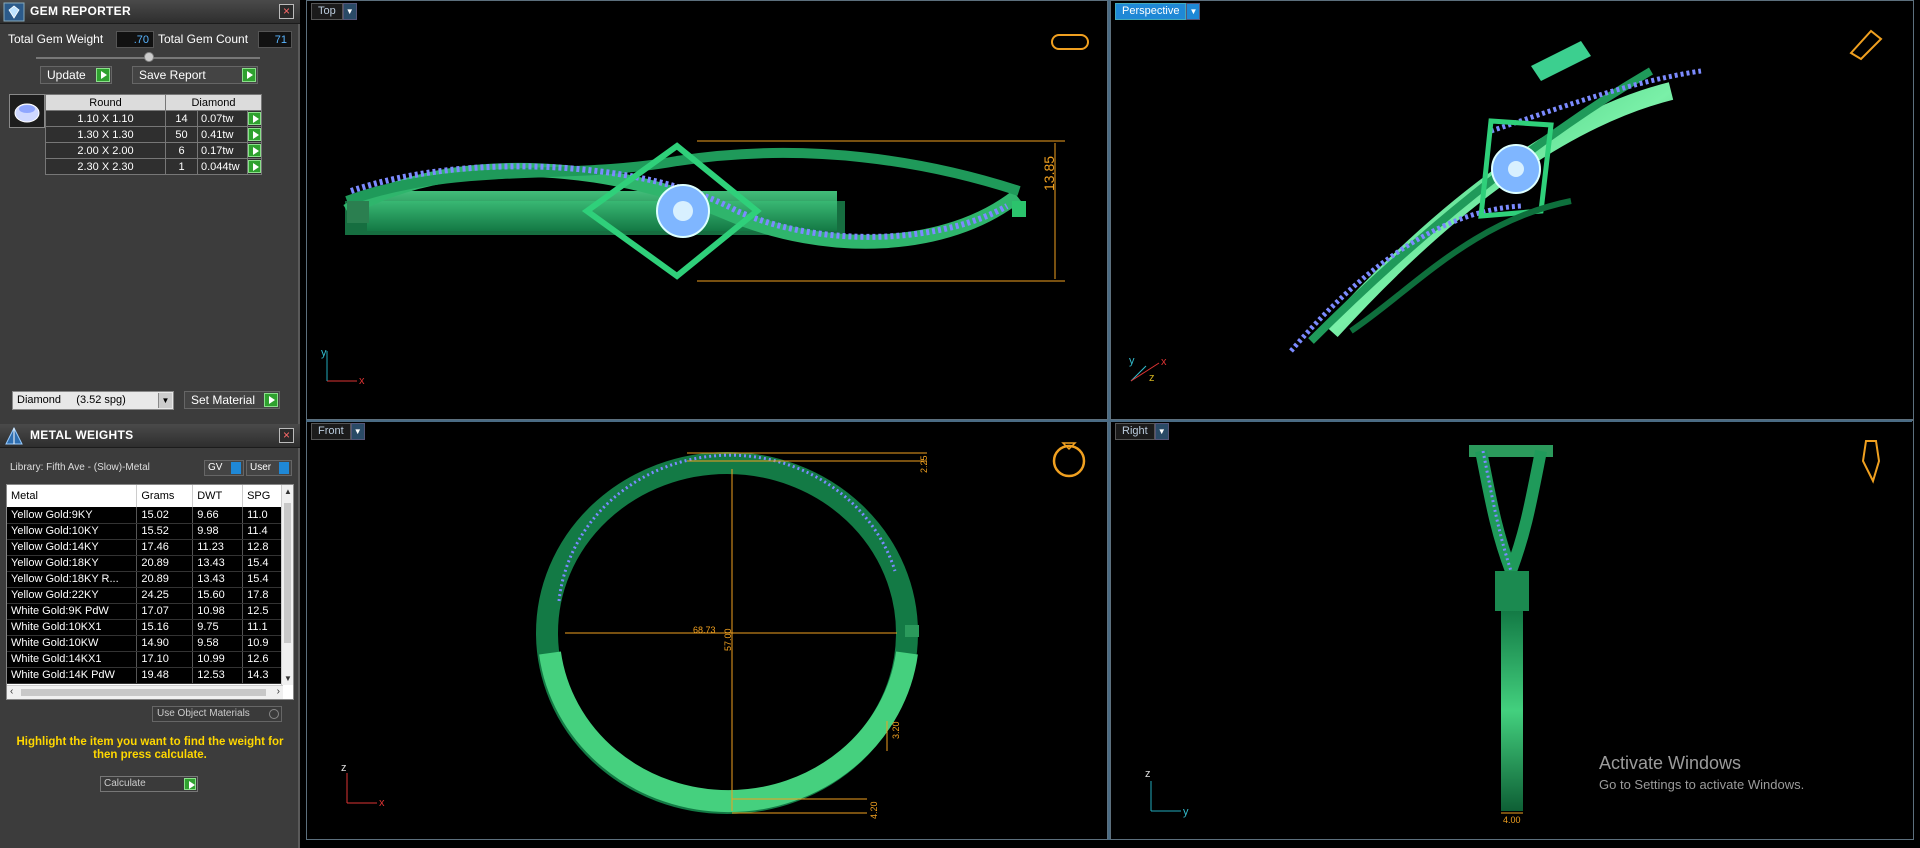 The width and height of the screenshot is (1920, 848). What do you see at coordinates (896, 730) in the screenshot?
I see `front-side-dimension: 3.20` at bounding box center [896, 730].